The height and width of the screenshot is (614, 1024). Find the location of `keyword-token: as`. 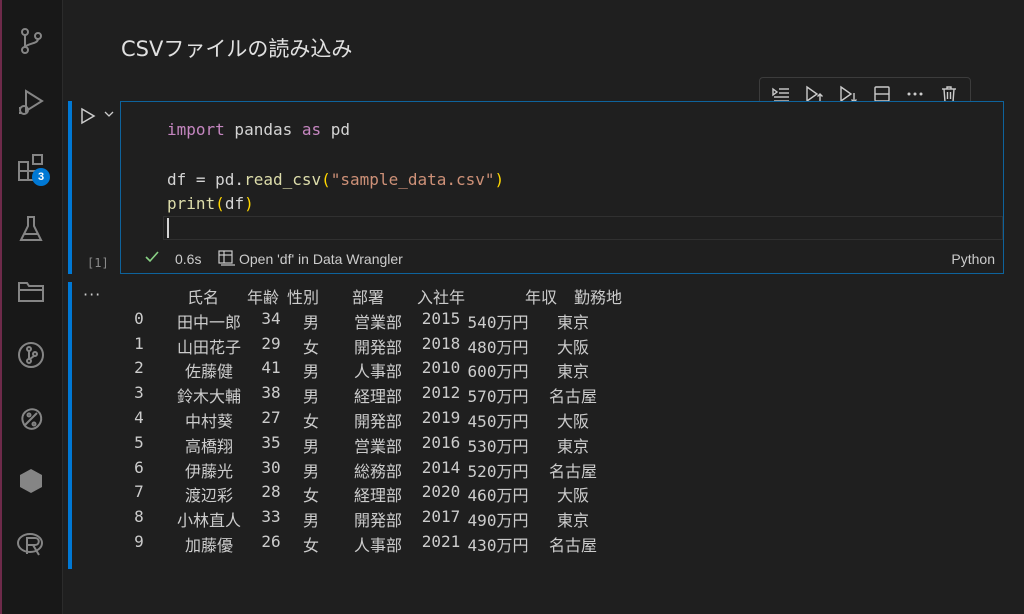

keyword-token: as is located at coordinates (311, 129).